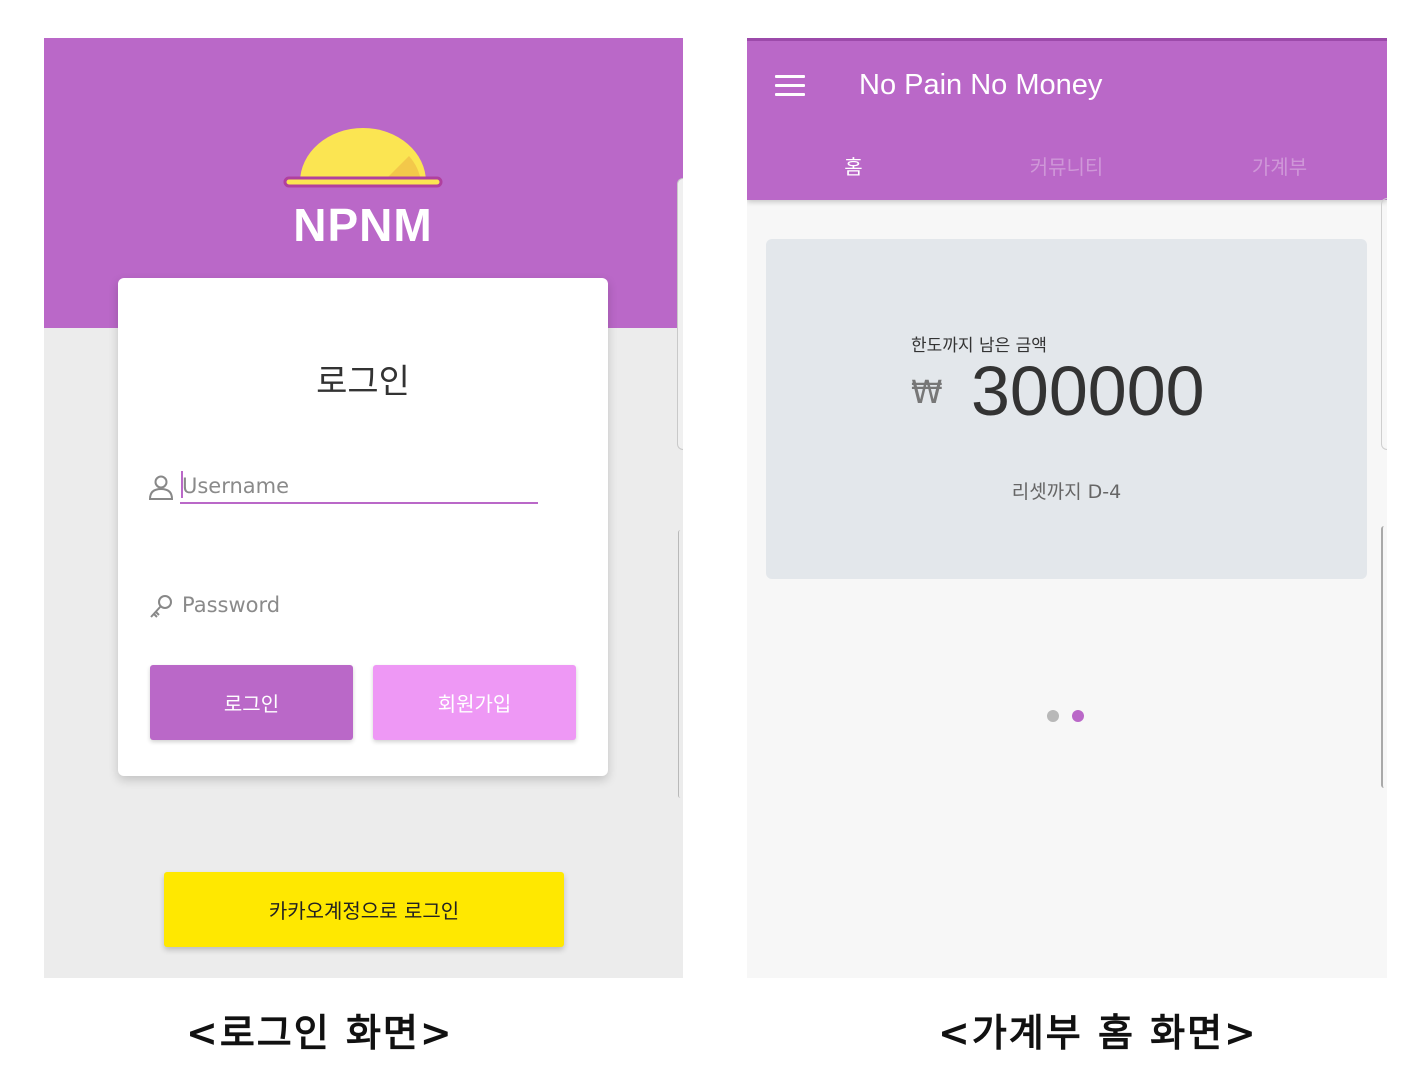 This screenshot has width=1428, height=1076. I want to click on app-bar: No Pain No Money 홈 커뮤니티 가계부, so click(1067, 119).